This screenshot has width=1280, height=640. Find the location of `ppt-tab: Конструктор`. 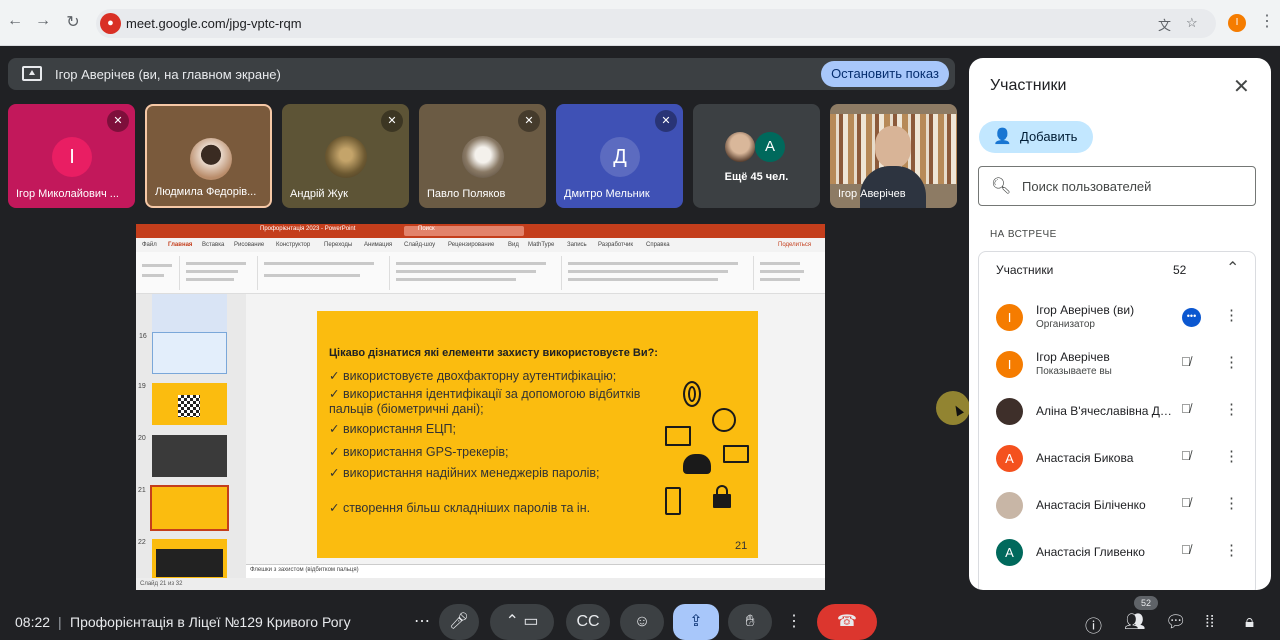

ppt-tab: Конструктор is located at coordinates (293, 245).